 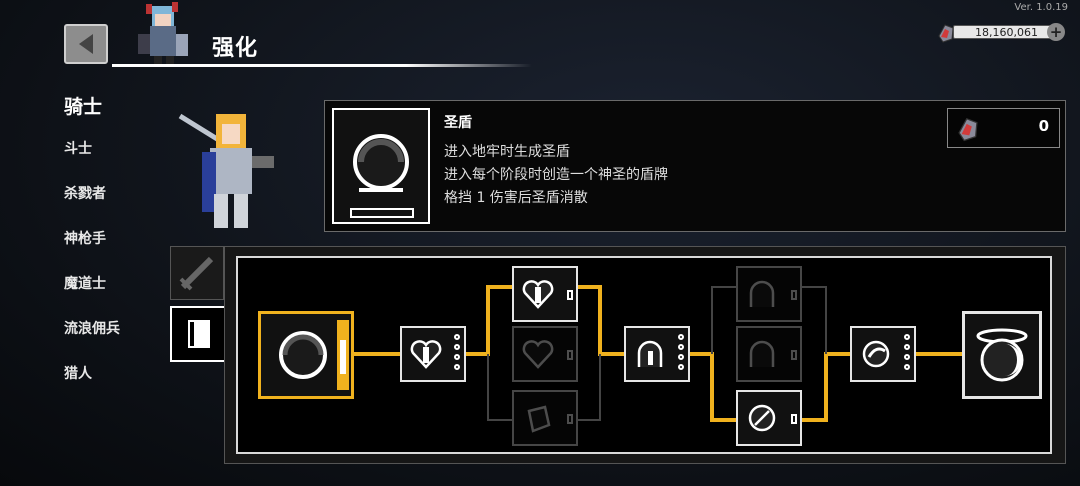 What do you see at coordinates (539, 419) in the screenshot?
I see `broken-shield-icon` at bounding box center [539, 419].